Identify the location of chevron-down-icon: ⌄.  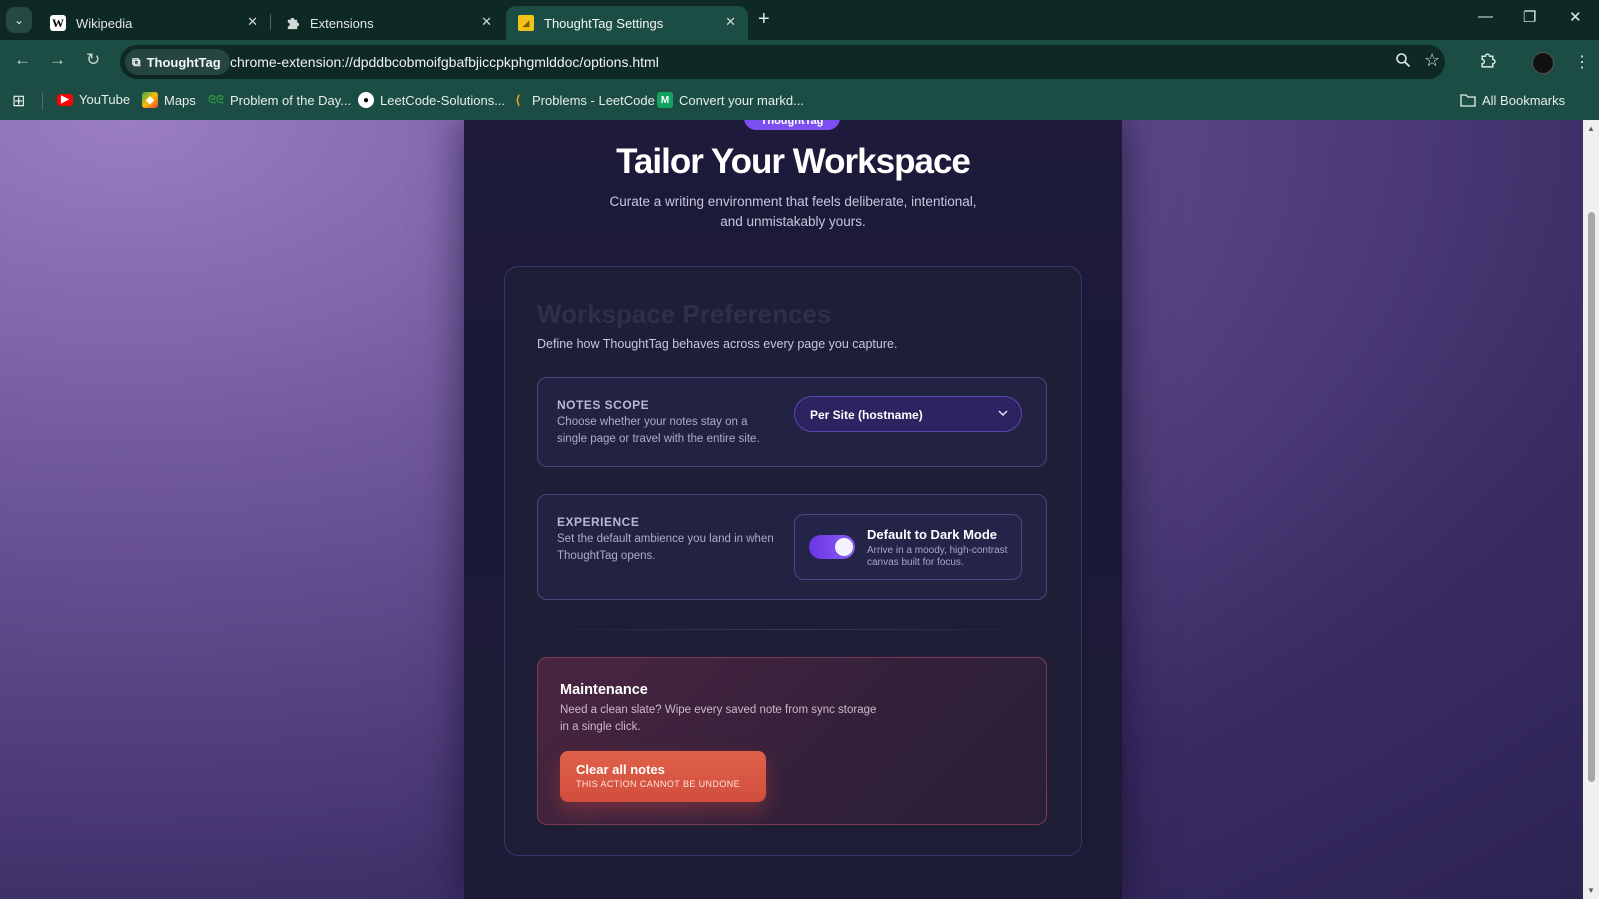
(19, 20).